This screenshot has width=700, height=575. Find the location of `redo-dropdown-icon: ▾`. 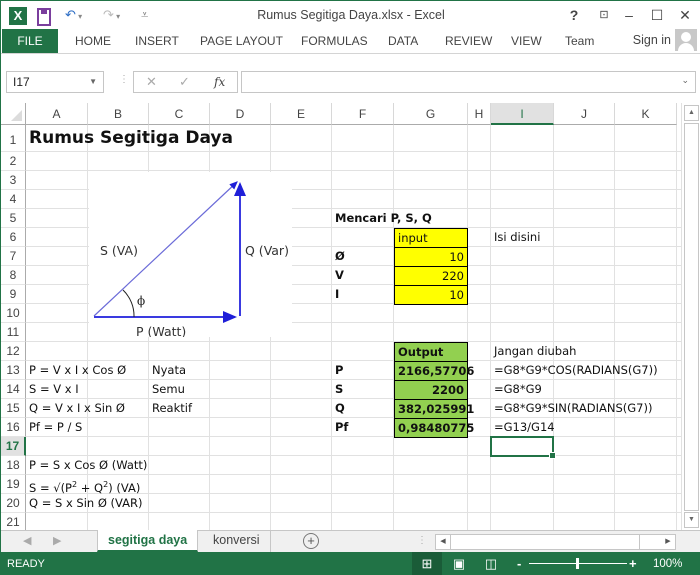

redo-dropdown-icon: ▾ is located at coordinates (117, 16).